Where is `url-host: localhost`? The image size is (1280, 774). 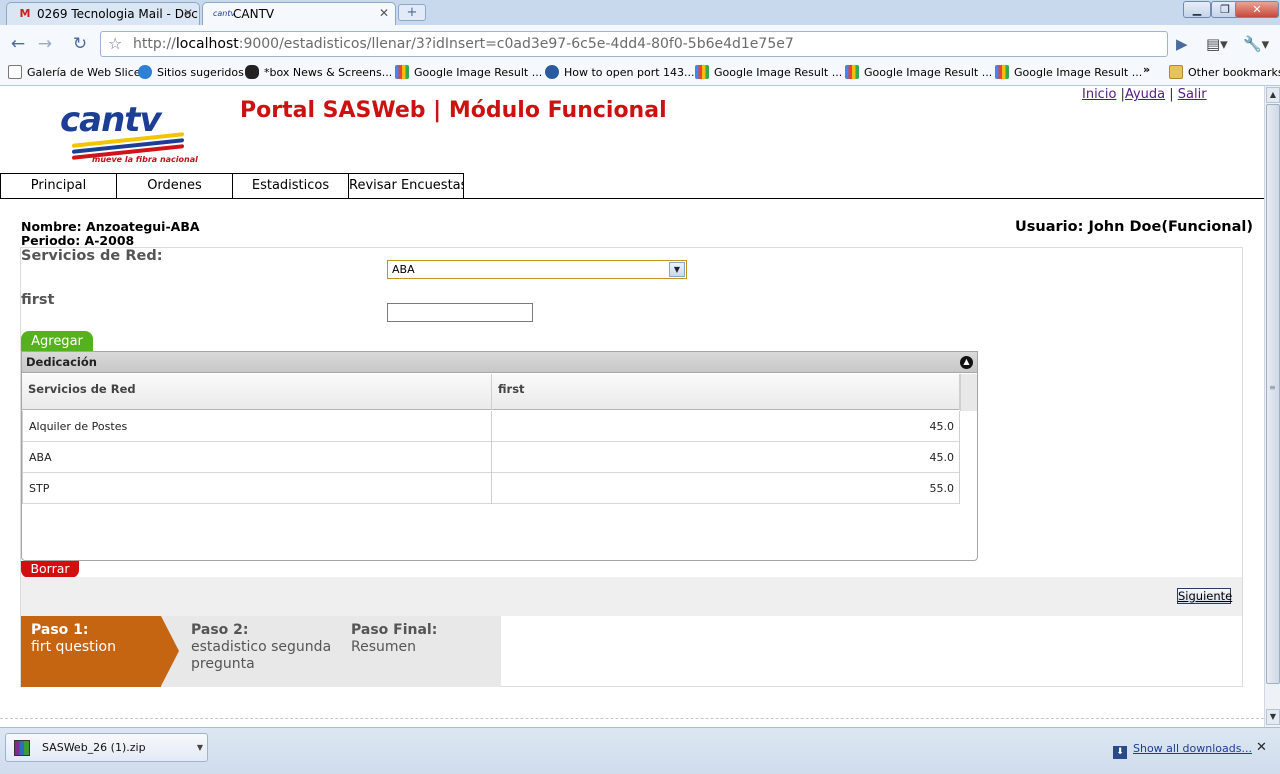
url-host: localhost is located at coordinates (207, 44).